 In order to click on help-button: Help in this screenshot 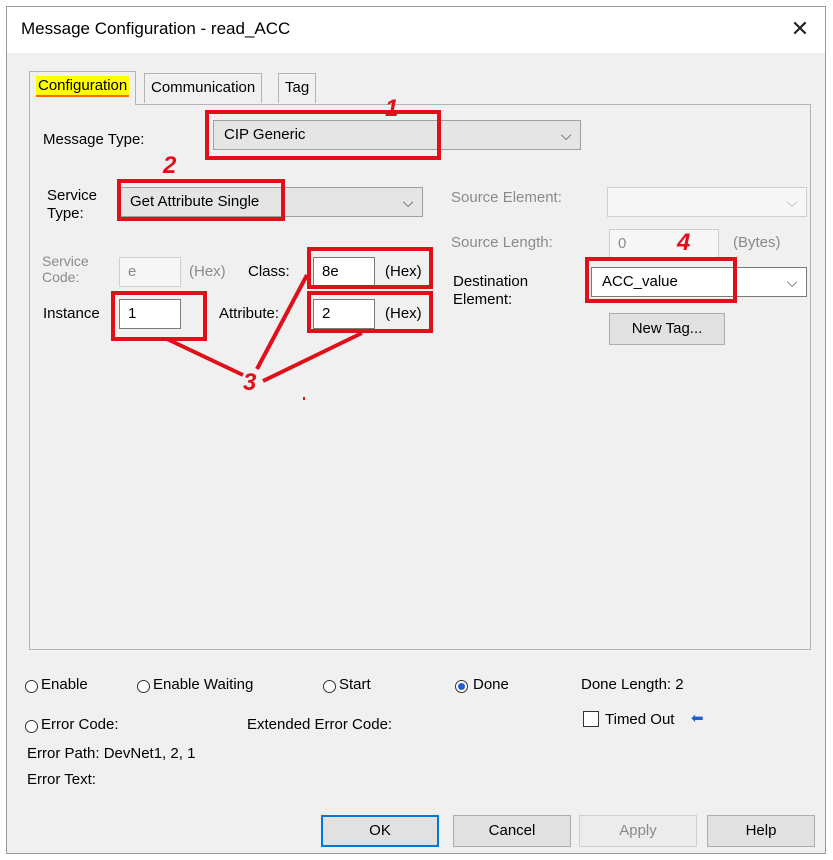, I will do `click(761, 831)`.